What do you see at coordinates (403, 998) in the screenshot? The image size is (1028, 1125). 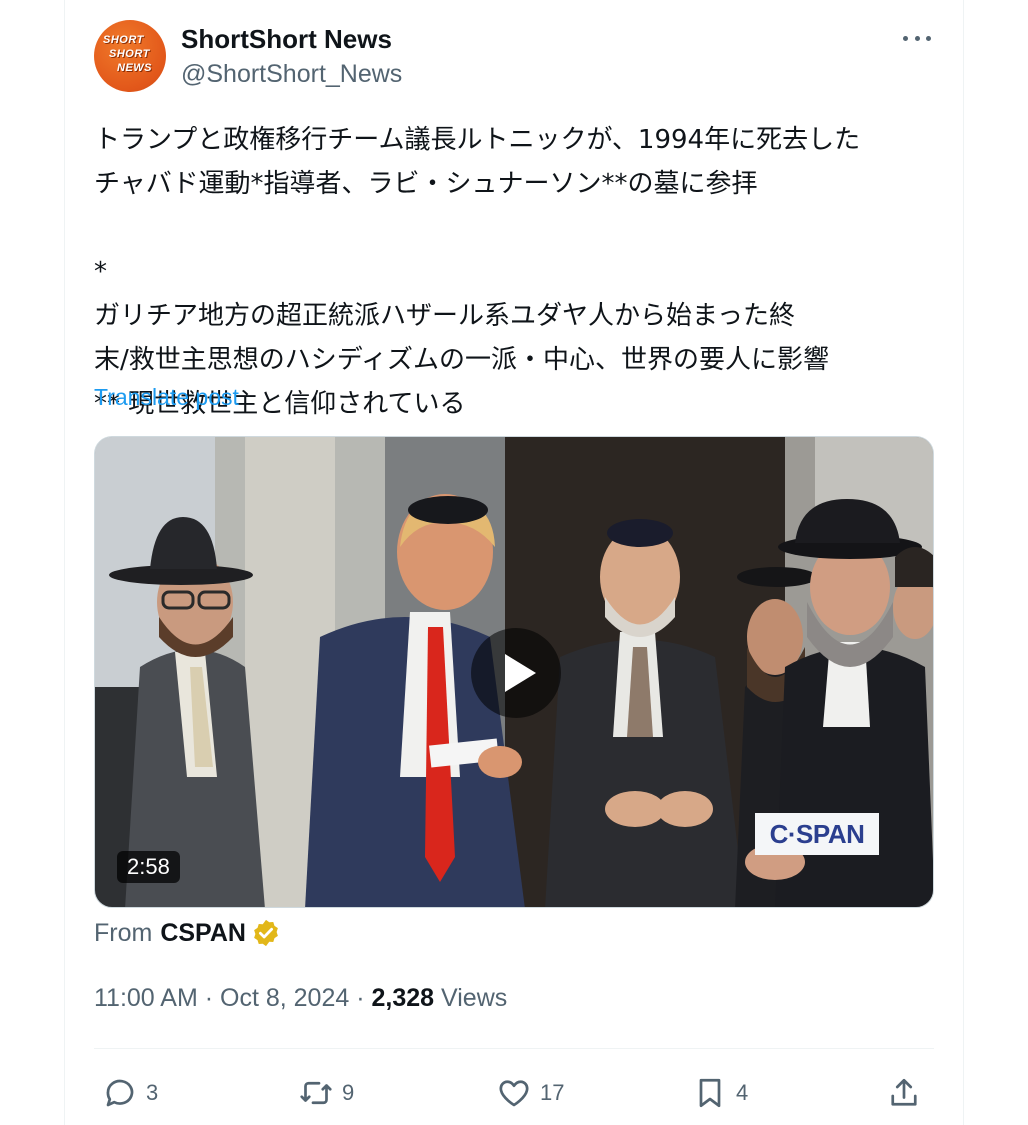 I see `views-count: 2,328` at bounding box center [403, 998].